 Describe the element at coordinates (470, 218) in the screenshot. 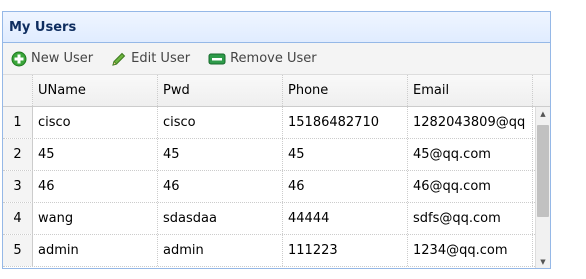

I see `cell-email: sdfs@qq.com` at that location.